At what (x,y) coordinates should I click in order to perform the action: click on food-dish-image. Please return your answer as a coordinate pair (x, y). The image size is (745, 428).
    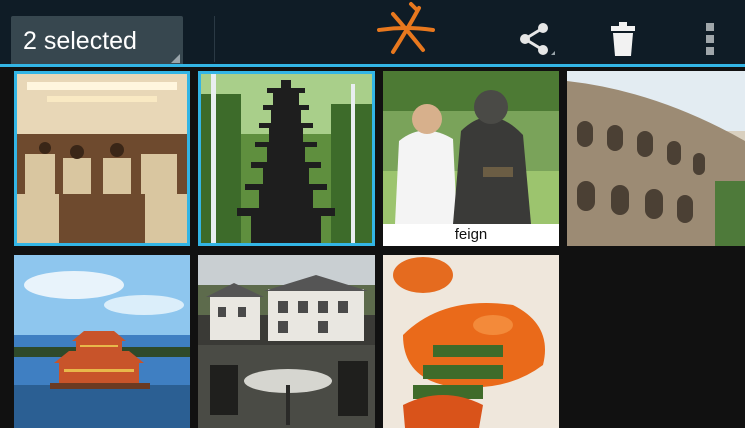
    Looking at the image, I should click on (471, 341).